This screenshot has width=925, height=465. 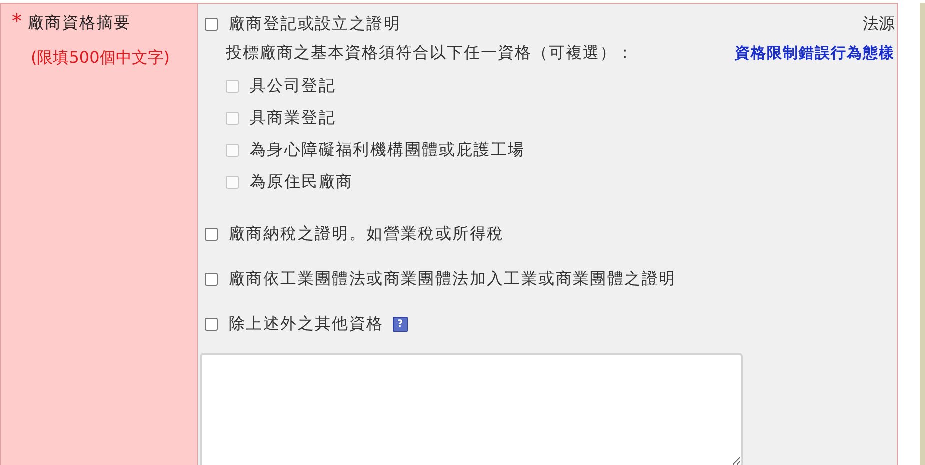 What do you see at coordinates (17, 21) in the screenshot?
I see `required-mark: *` at bounding box center [17, 21].